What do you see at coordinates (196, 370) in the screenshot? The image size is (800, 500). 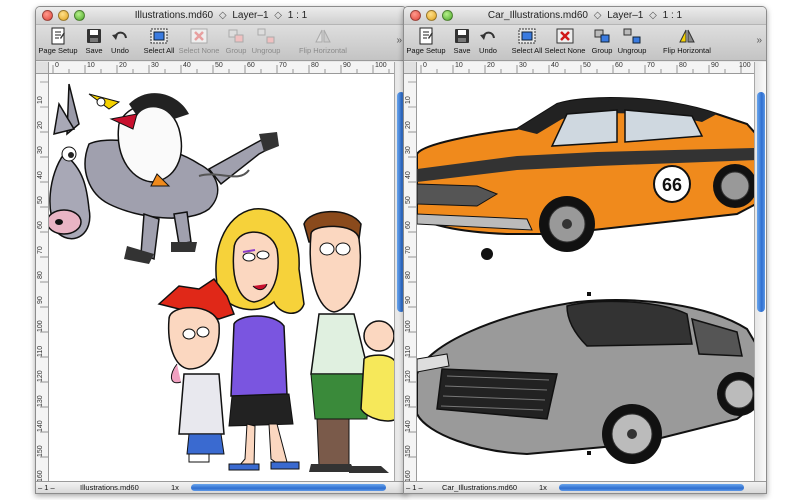 I see `boy-illustration` at bounding box center [196, 370].